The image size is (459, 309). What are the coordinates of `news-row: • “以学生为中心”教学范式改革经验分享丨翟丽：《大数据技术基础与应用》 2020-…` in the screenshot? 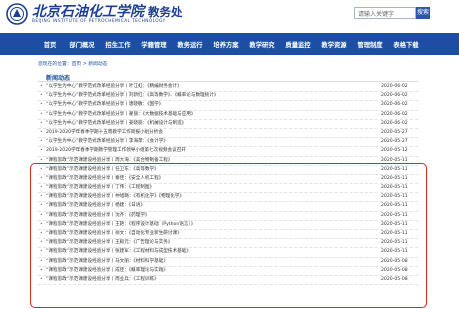 It's located at (228, 115).